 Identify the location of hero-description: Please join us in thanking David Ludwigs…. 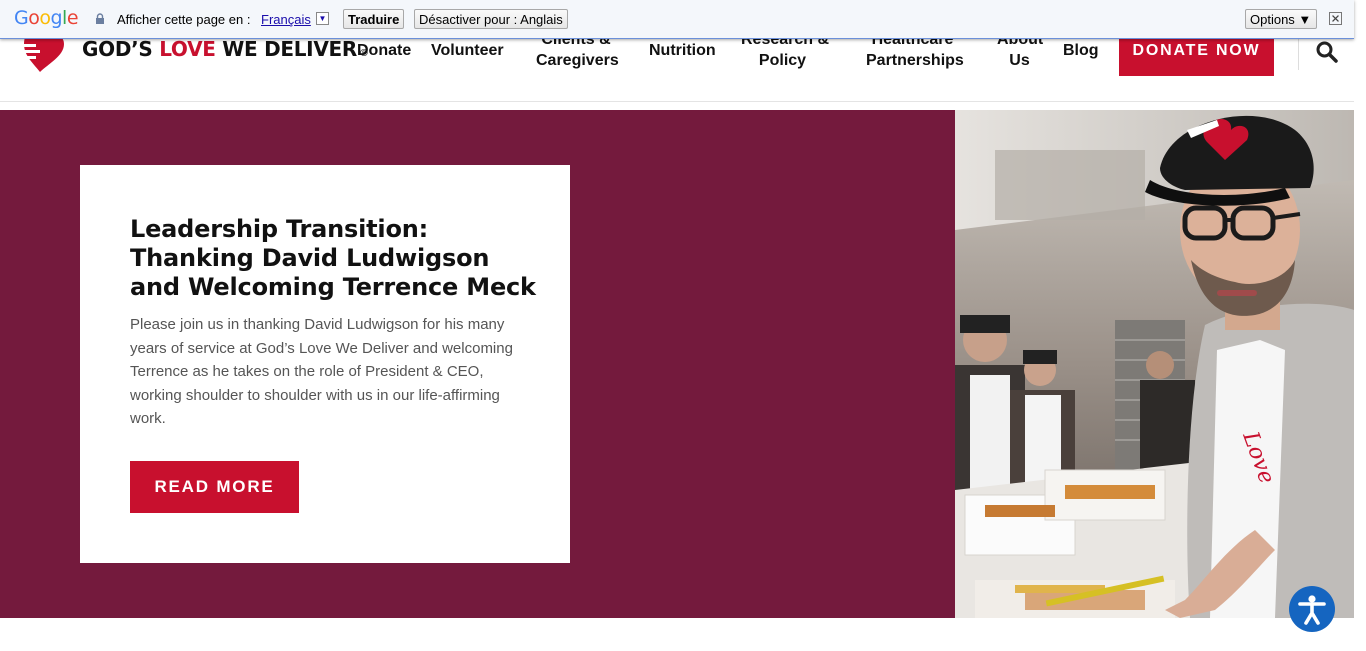
(321, 371).